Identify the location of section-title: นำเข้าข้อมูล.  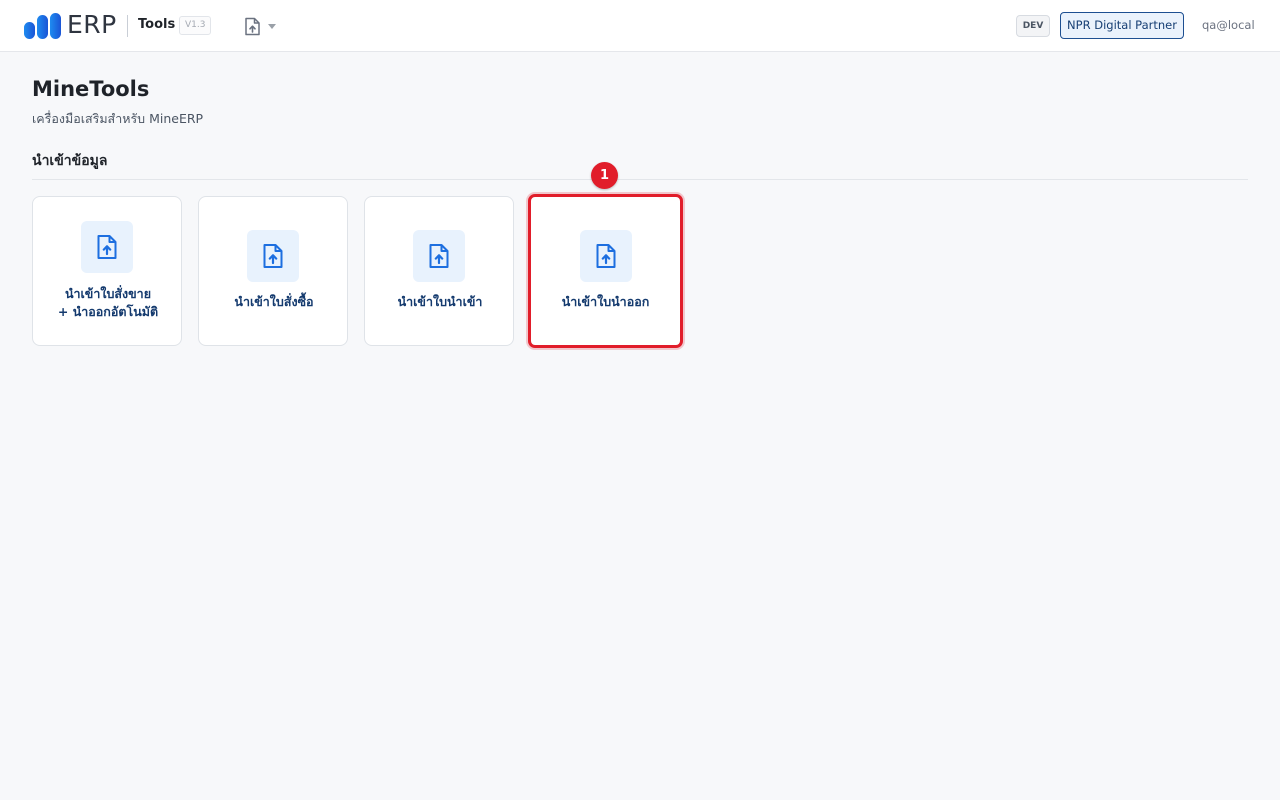
(70, 161).